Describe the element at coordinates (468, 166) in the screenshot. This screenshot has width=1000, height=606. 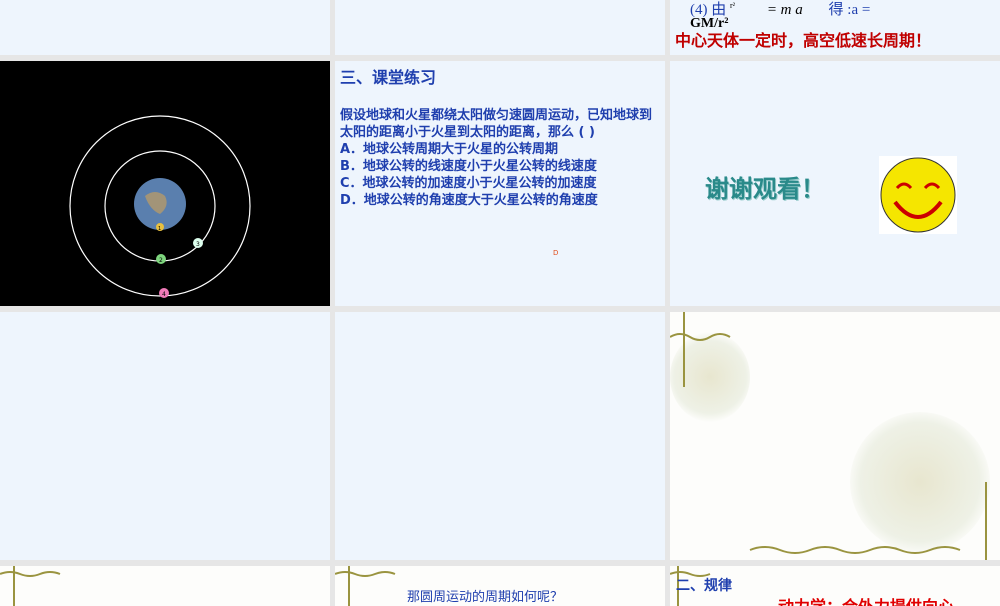
I see `option-b: B．地球公转的线速度小于火星公转的线速度` at that location.